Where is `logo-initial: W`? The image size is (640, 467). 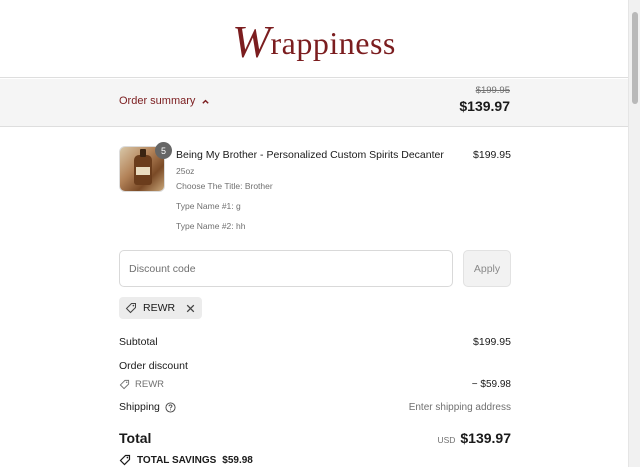 logo-initial: W is located at coordinates (251, 41).